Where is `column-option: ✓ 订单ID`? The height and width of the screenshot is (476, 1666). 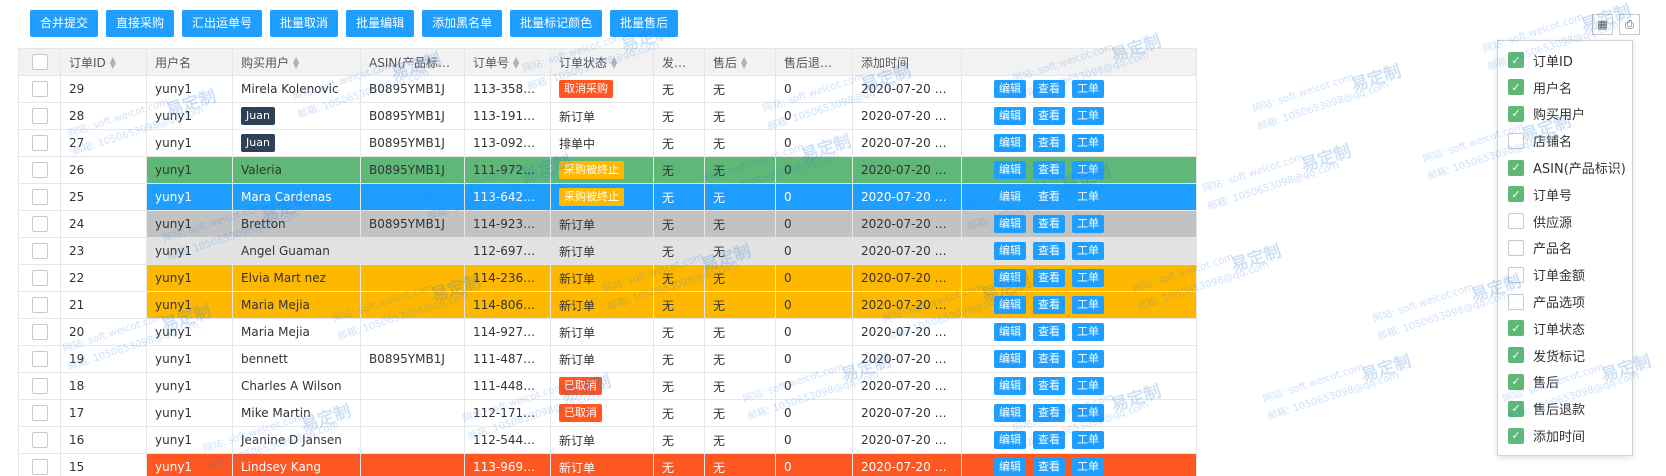
column-option: ✓ 订单ID is located at coordinates (1565, 60).